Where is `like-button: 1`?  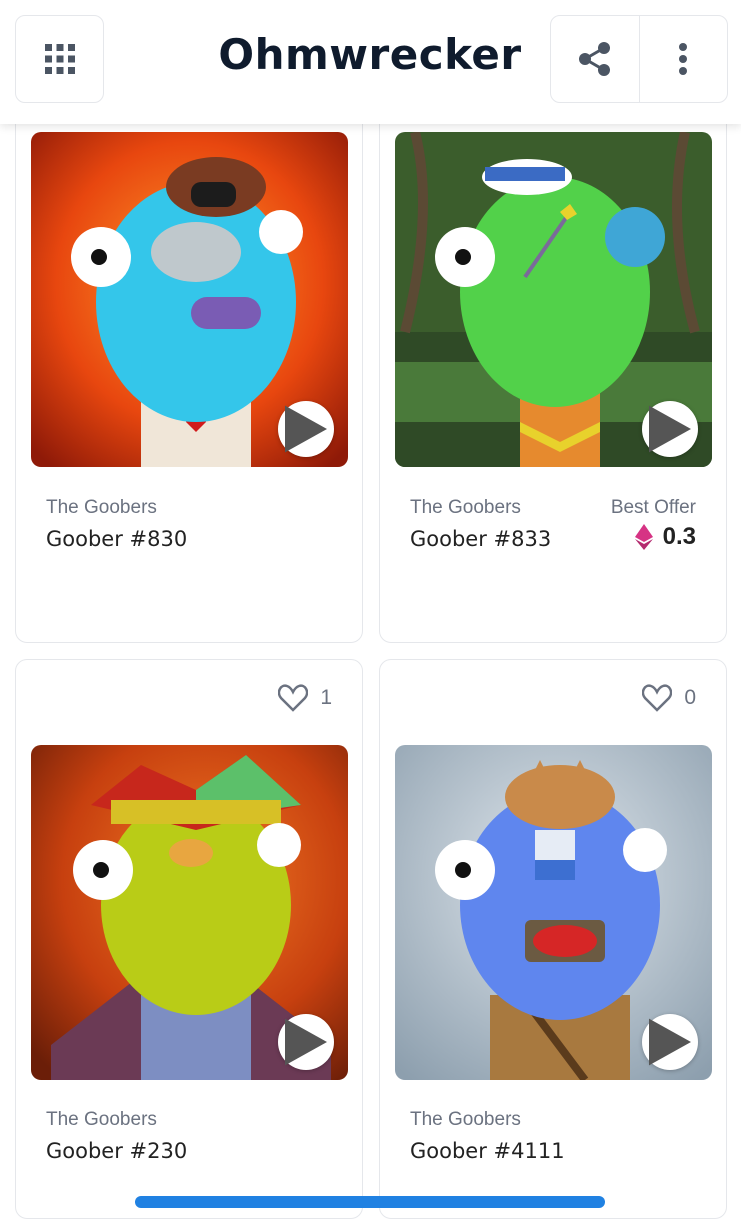 like-button: 1 is located at coordinates (305, 698).